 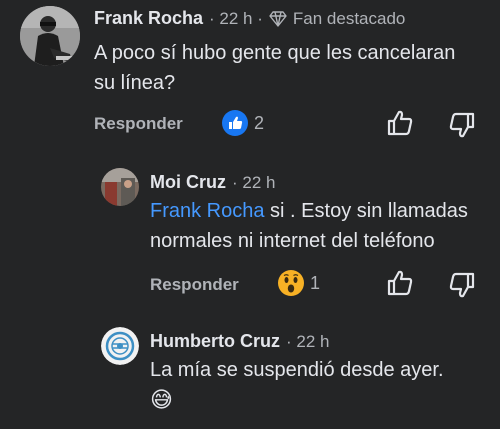 What do you see at coordinates (349, 18) in the screenshot?
I see `top-fan-badge: Fan destacado` at bounding box center [349, 18].